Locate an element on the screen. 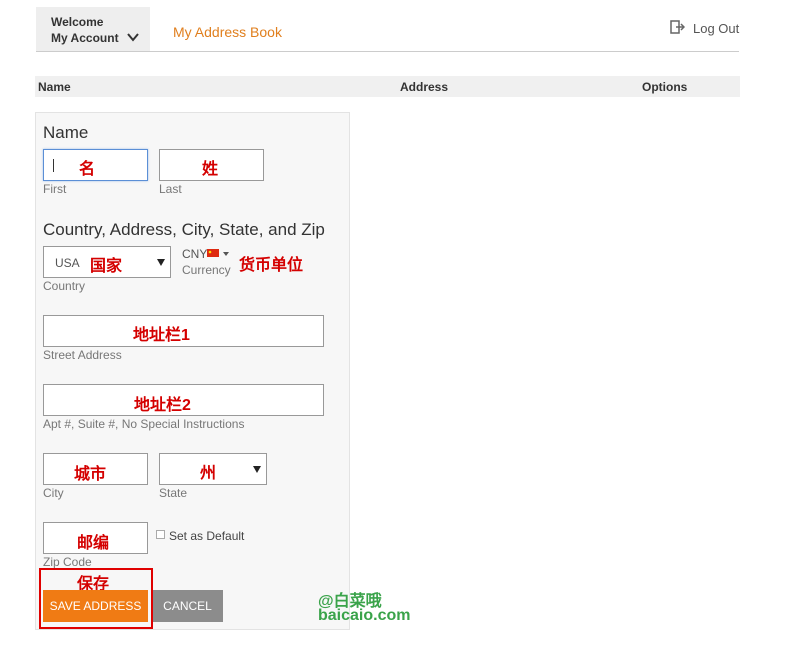  city-input: 城市 is located at coordinates (95, 469).